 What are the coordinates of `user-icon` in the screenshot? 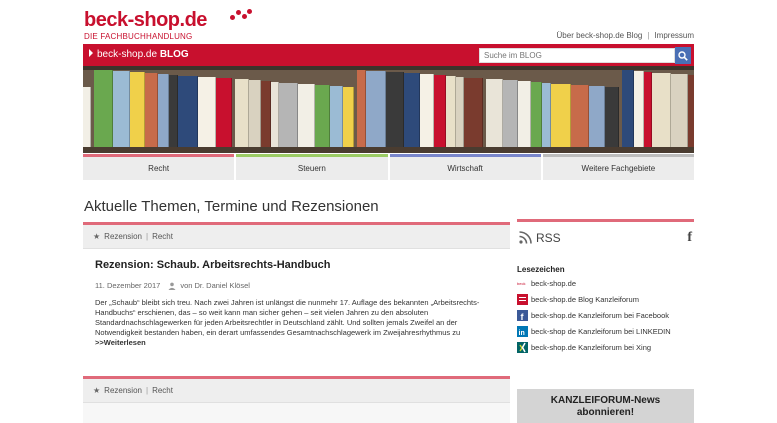 It's located at (172, 286).